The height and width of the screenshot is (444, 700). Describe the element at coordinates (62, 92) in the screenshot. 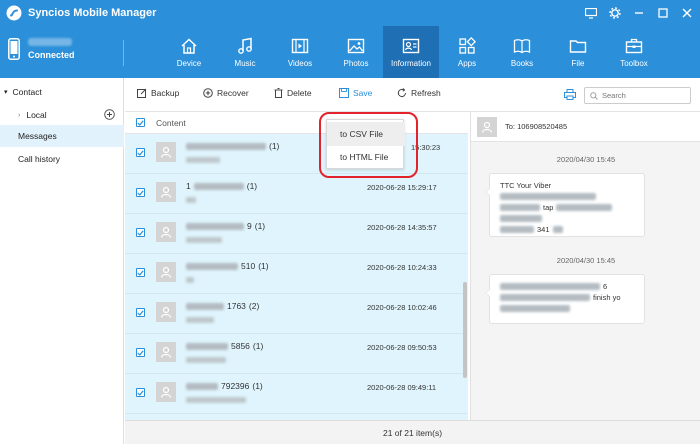

I see `sidebar-item-contact: ▾ Contact` at that location.